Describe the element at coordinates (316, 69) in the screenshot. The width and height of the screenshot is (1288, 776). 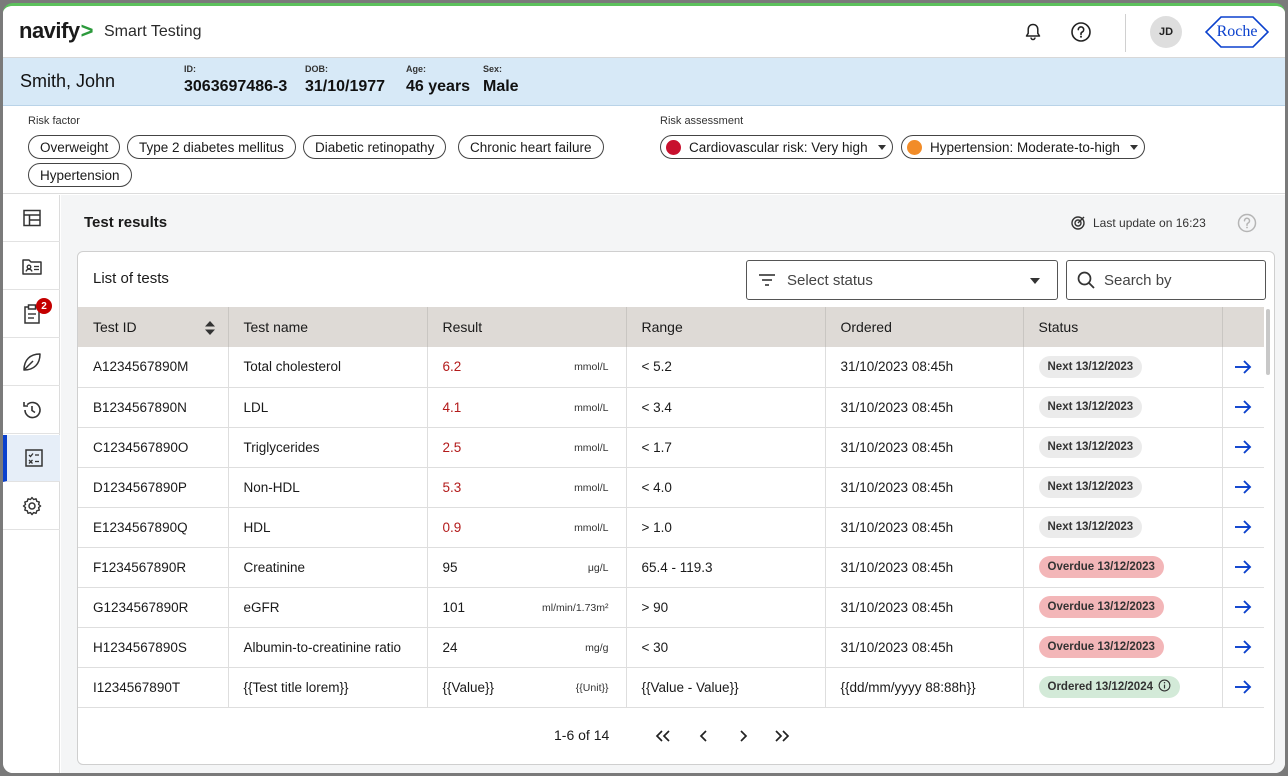
I see `patient-dob-label: DOB:` at that location.